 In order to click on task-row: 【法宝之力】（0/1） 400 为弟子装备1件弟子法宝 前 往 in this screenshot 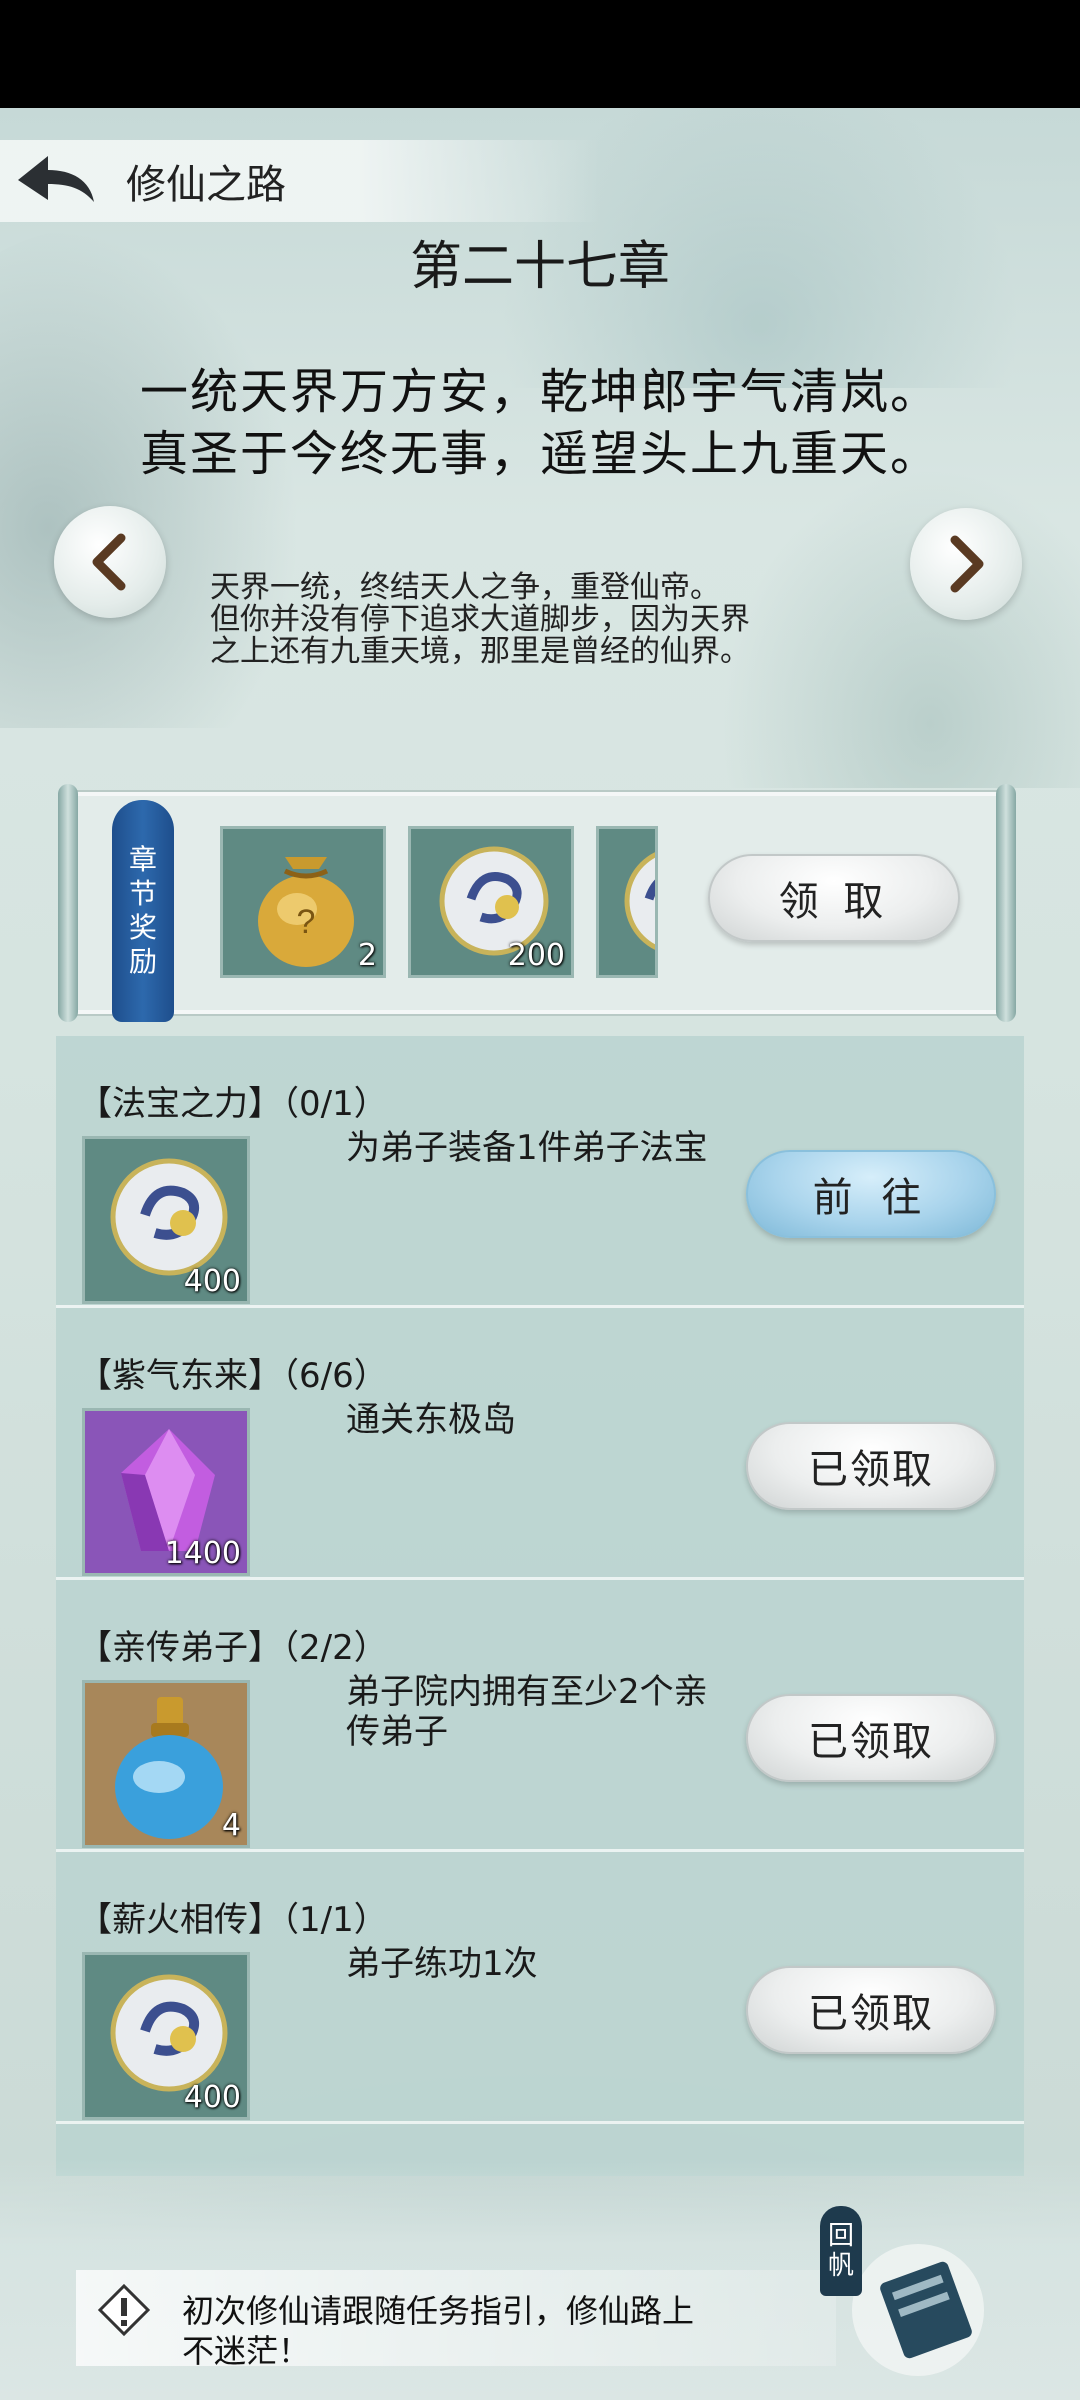, I will do `click(540, 1172)`.